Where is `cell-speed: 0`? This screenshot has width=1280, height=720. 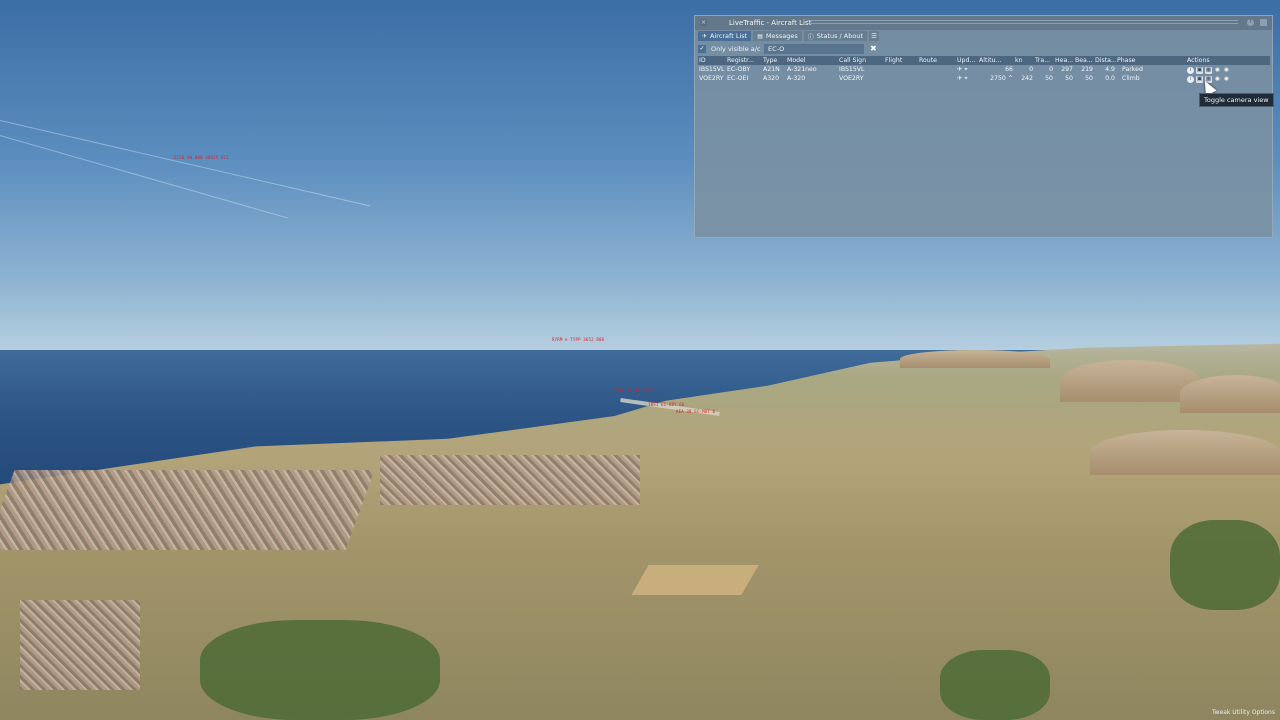 cell-speed: 0 is located at coordinates (1031, 69).